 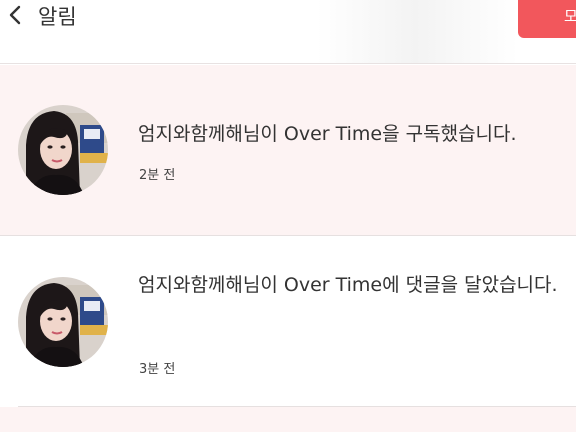 What do you see at coordinates (547, 19) in the screenshot?
I see `header-action-button: 모` at bounding box center [547, 19].